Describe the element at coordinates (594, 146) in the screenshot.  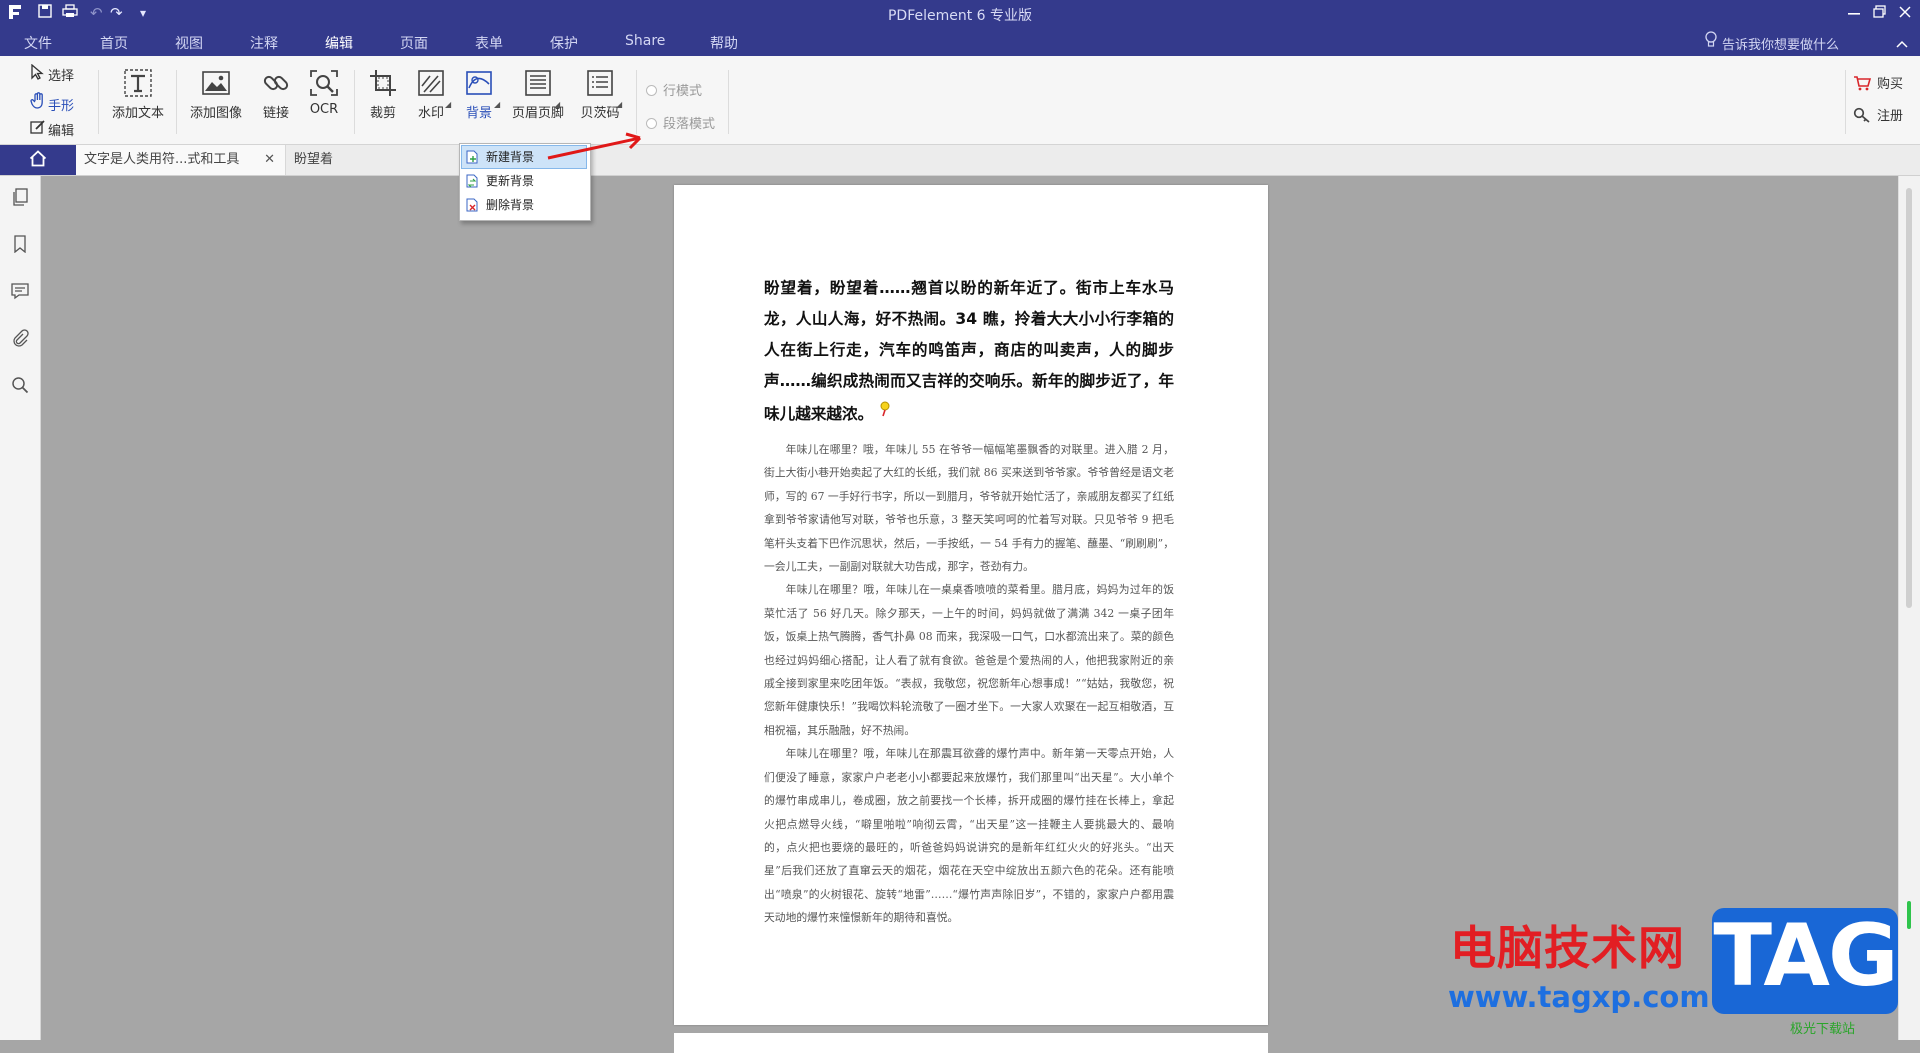
I see `annotation-arrow` at that location.